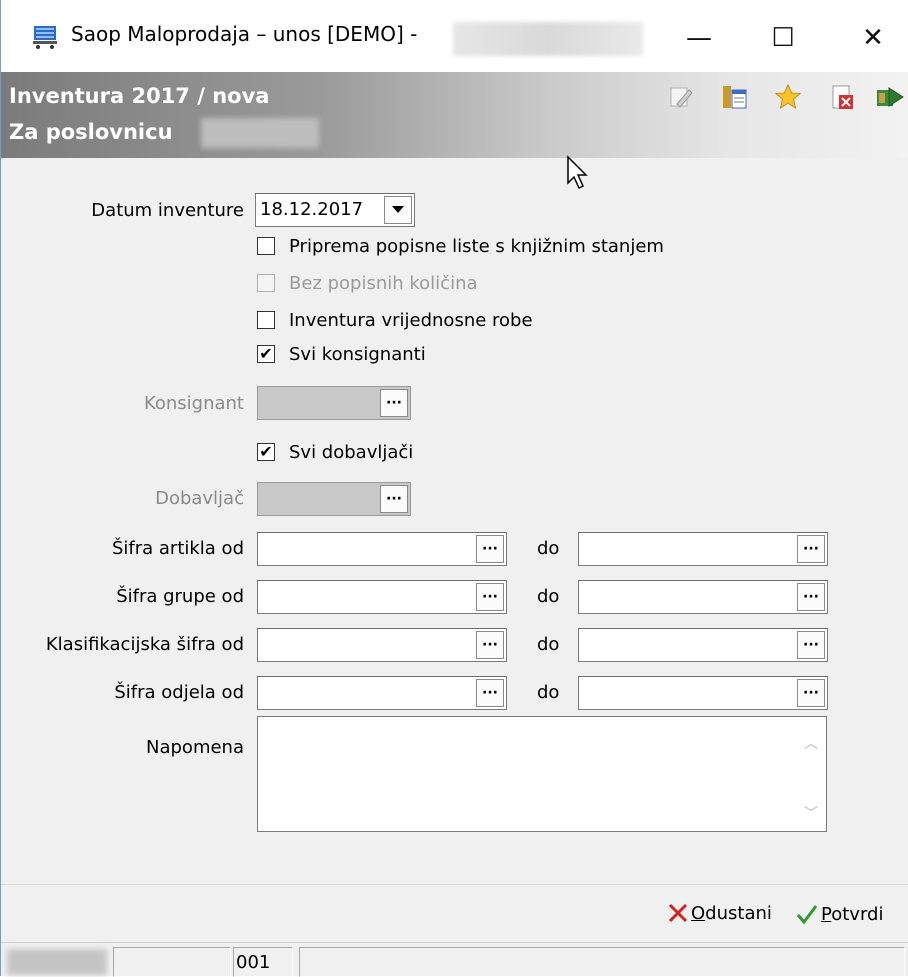 This screenshot has height=977, width=908. Describe the element at coordinates (382, 549) in the screenshot. I see `sifra-artikla-from-input: ···` at that location.